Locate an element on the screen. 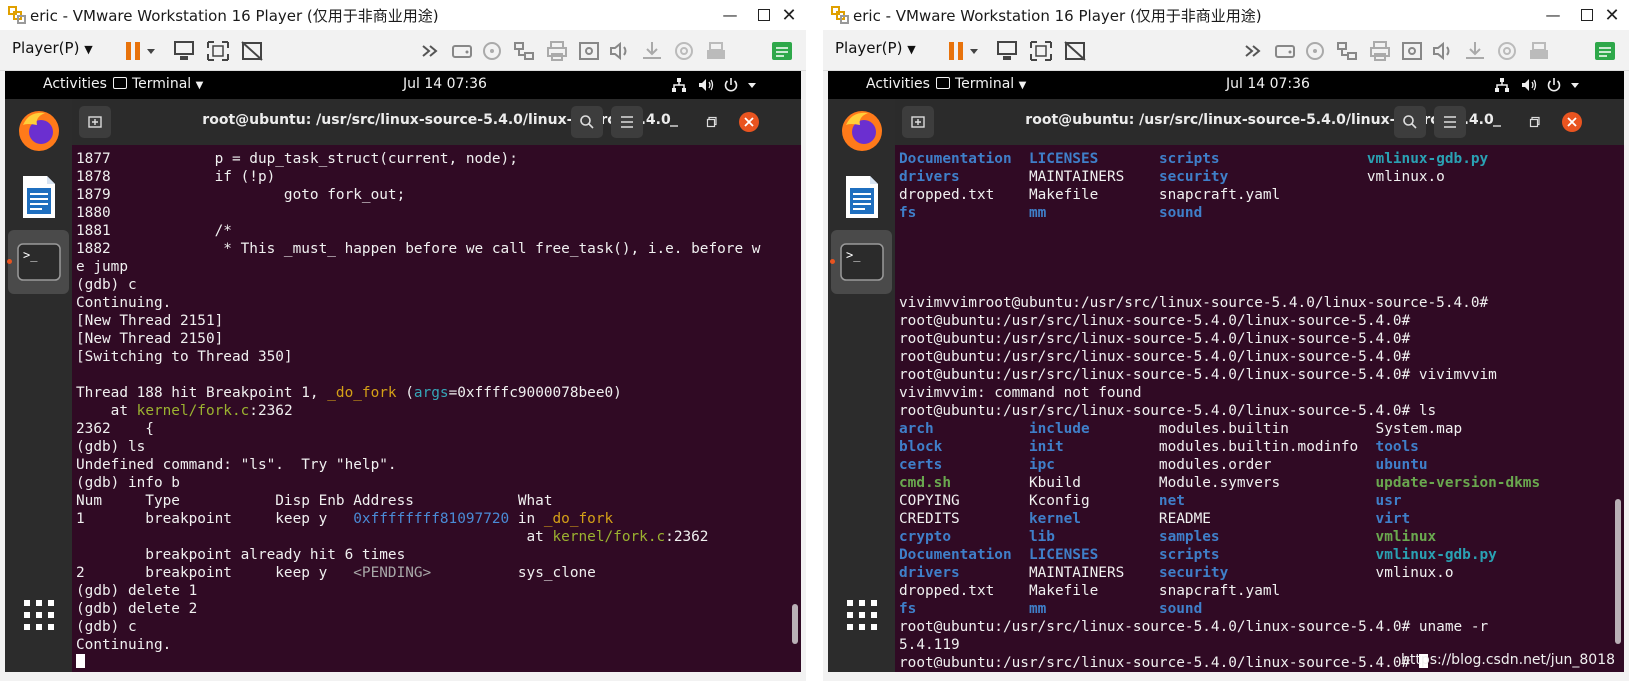 This screenshot has height=681, width=1629. terminal-text: Undefined command: "ls". Try "help". is located at coordinates (236, 465).